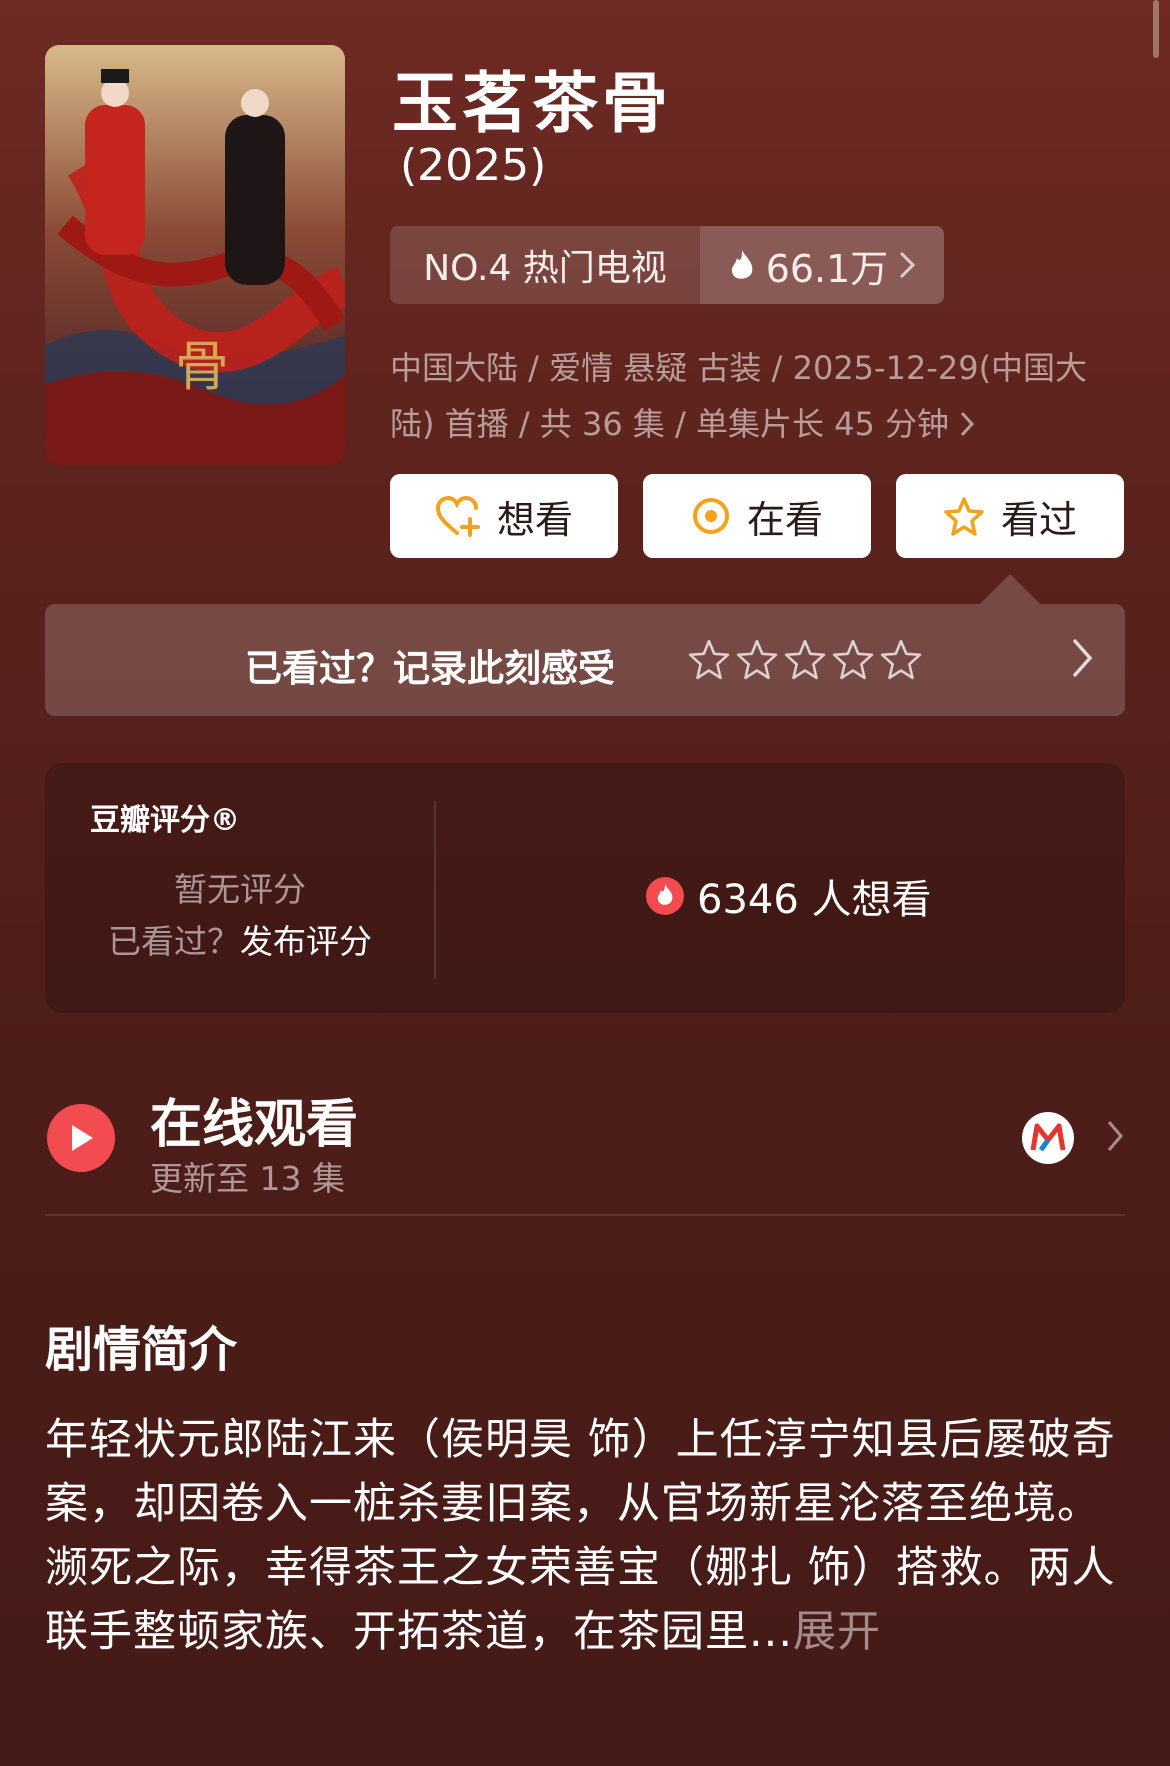 Image resolution: width=1170 pixels, height=1766 pixels. Describe the element at coordinates (1048, 1138) in the screenshot. I see `mango-tv-logo-icon` at that location.